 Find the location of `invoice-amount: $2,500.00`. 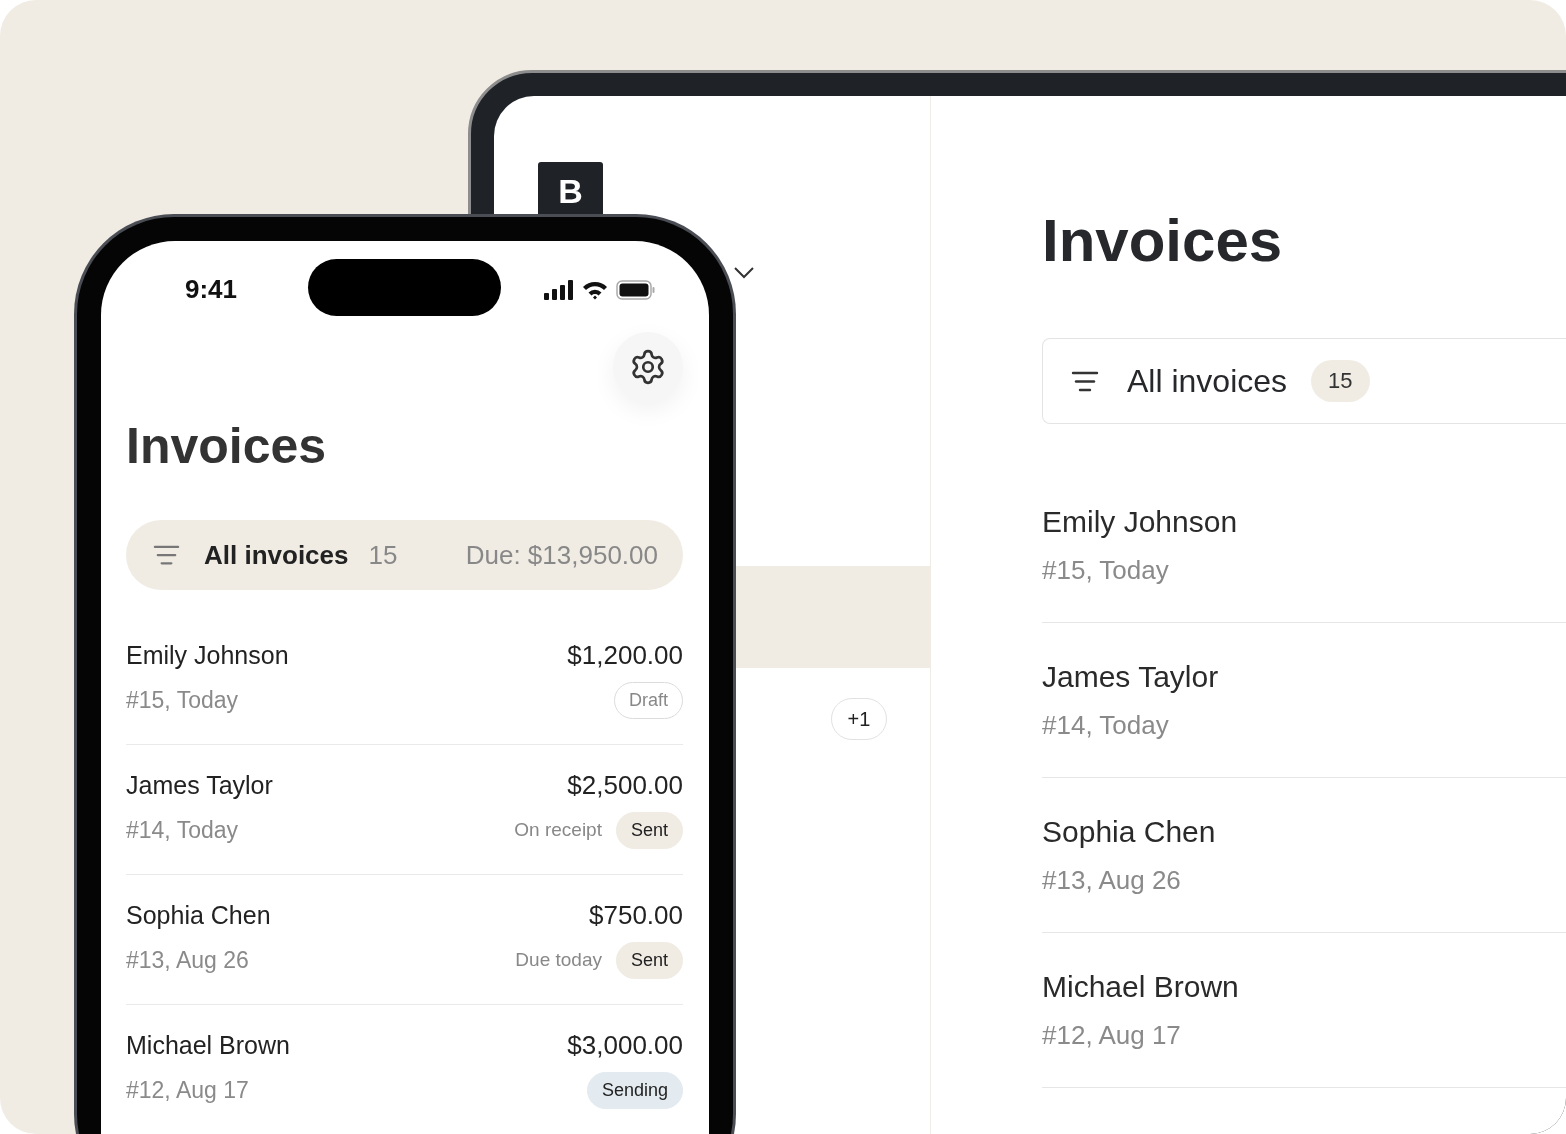

invoice-amount: $2,500.00 is located at coordinates (625, 785).